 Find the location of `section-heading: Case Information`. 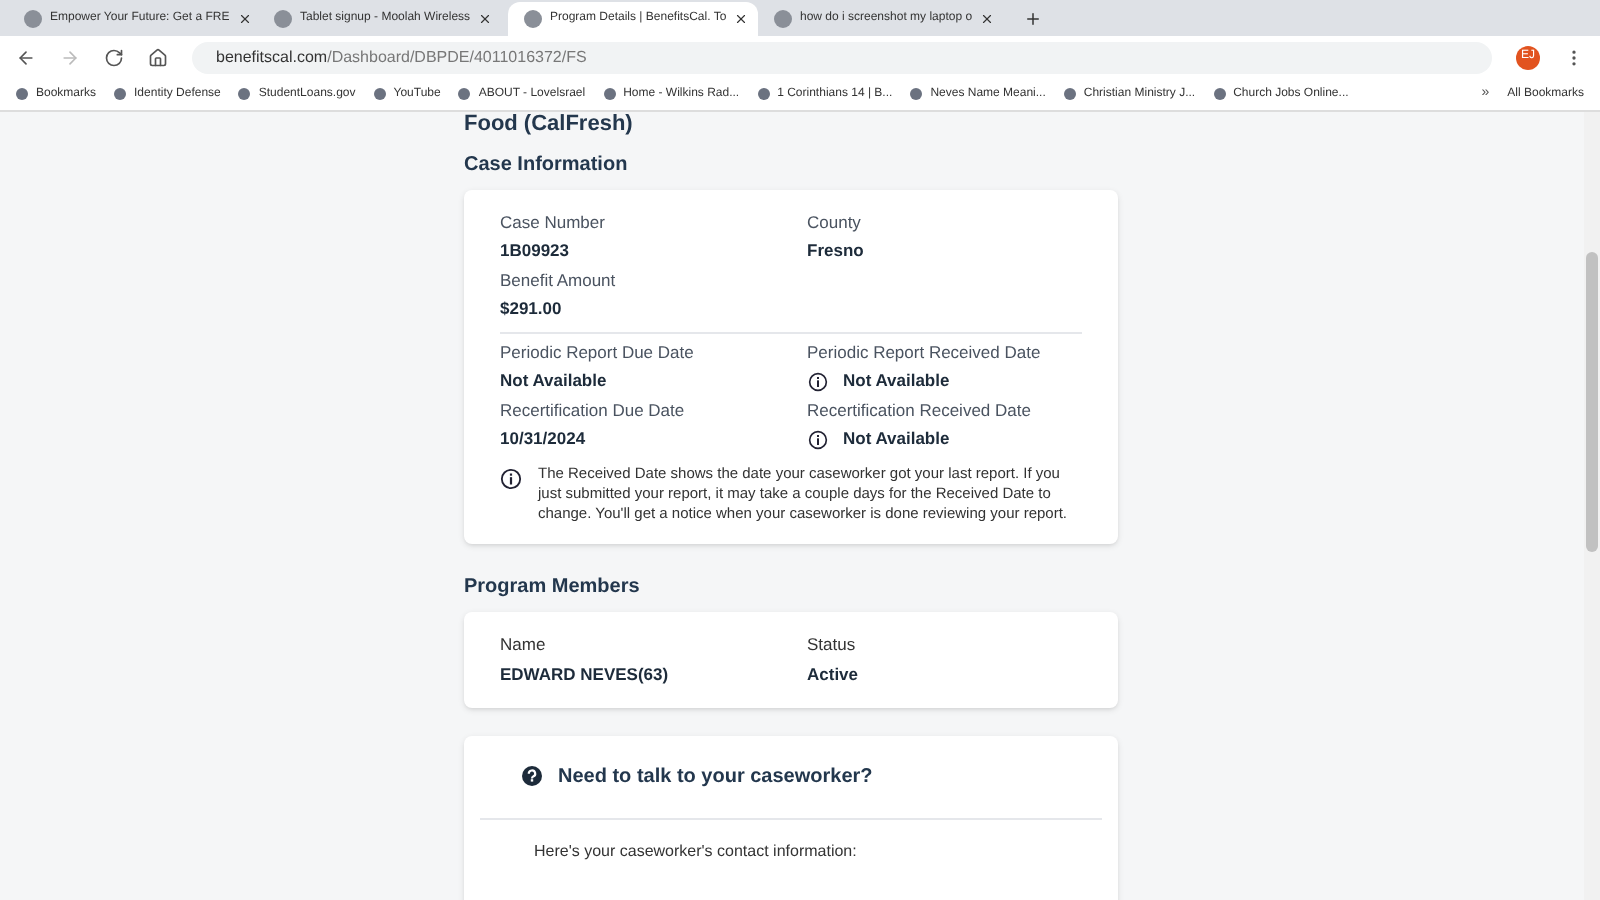

section-heading: Case Information is located at coordinates (547, 166).